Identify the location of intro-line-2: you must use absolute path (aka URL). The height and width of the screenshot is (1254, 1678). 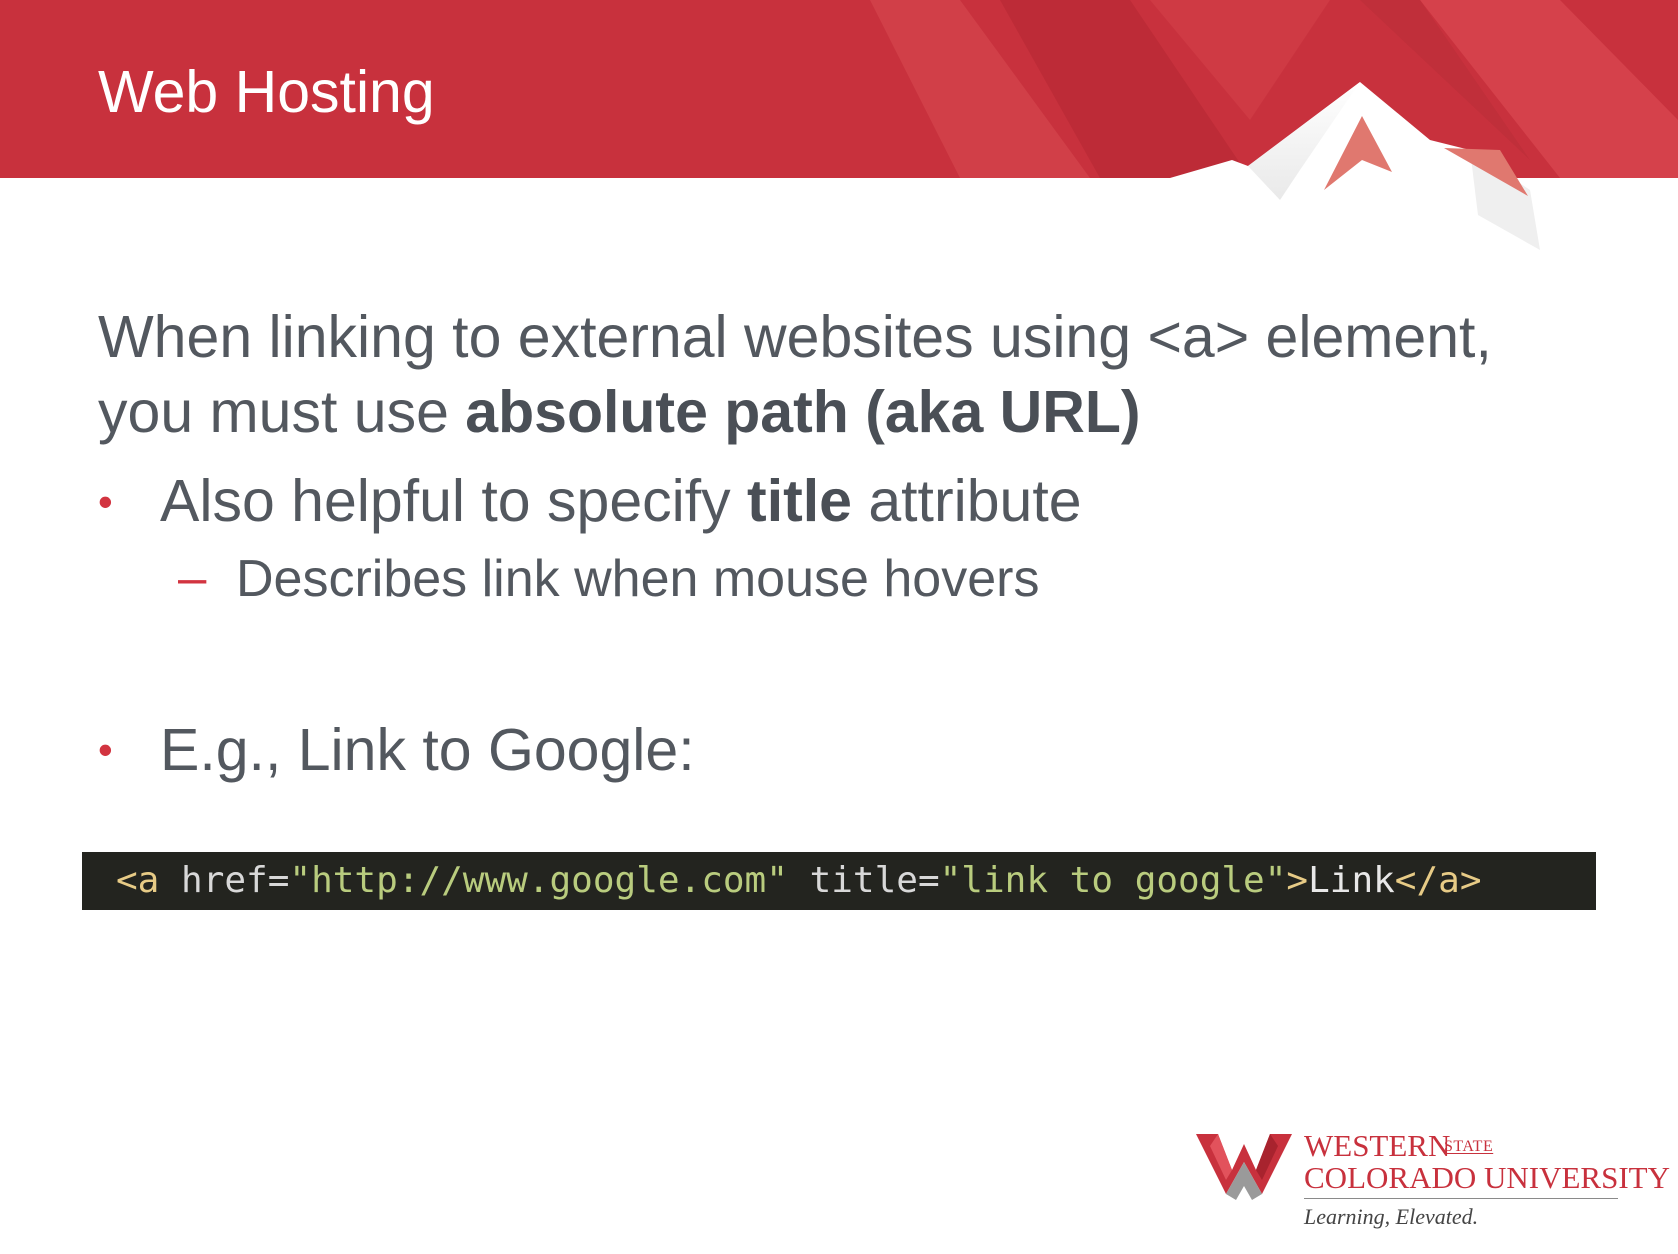
(619, 412).